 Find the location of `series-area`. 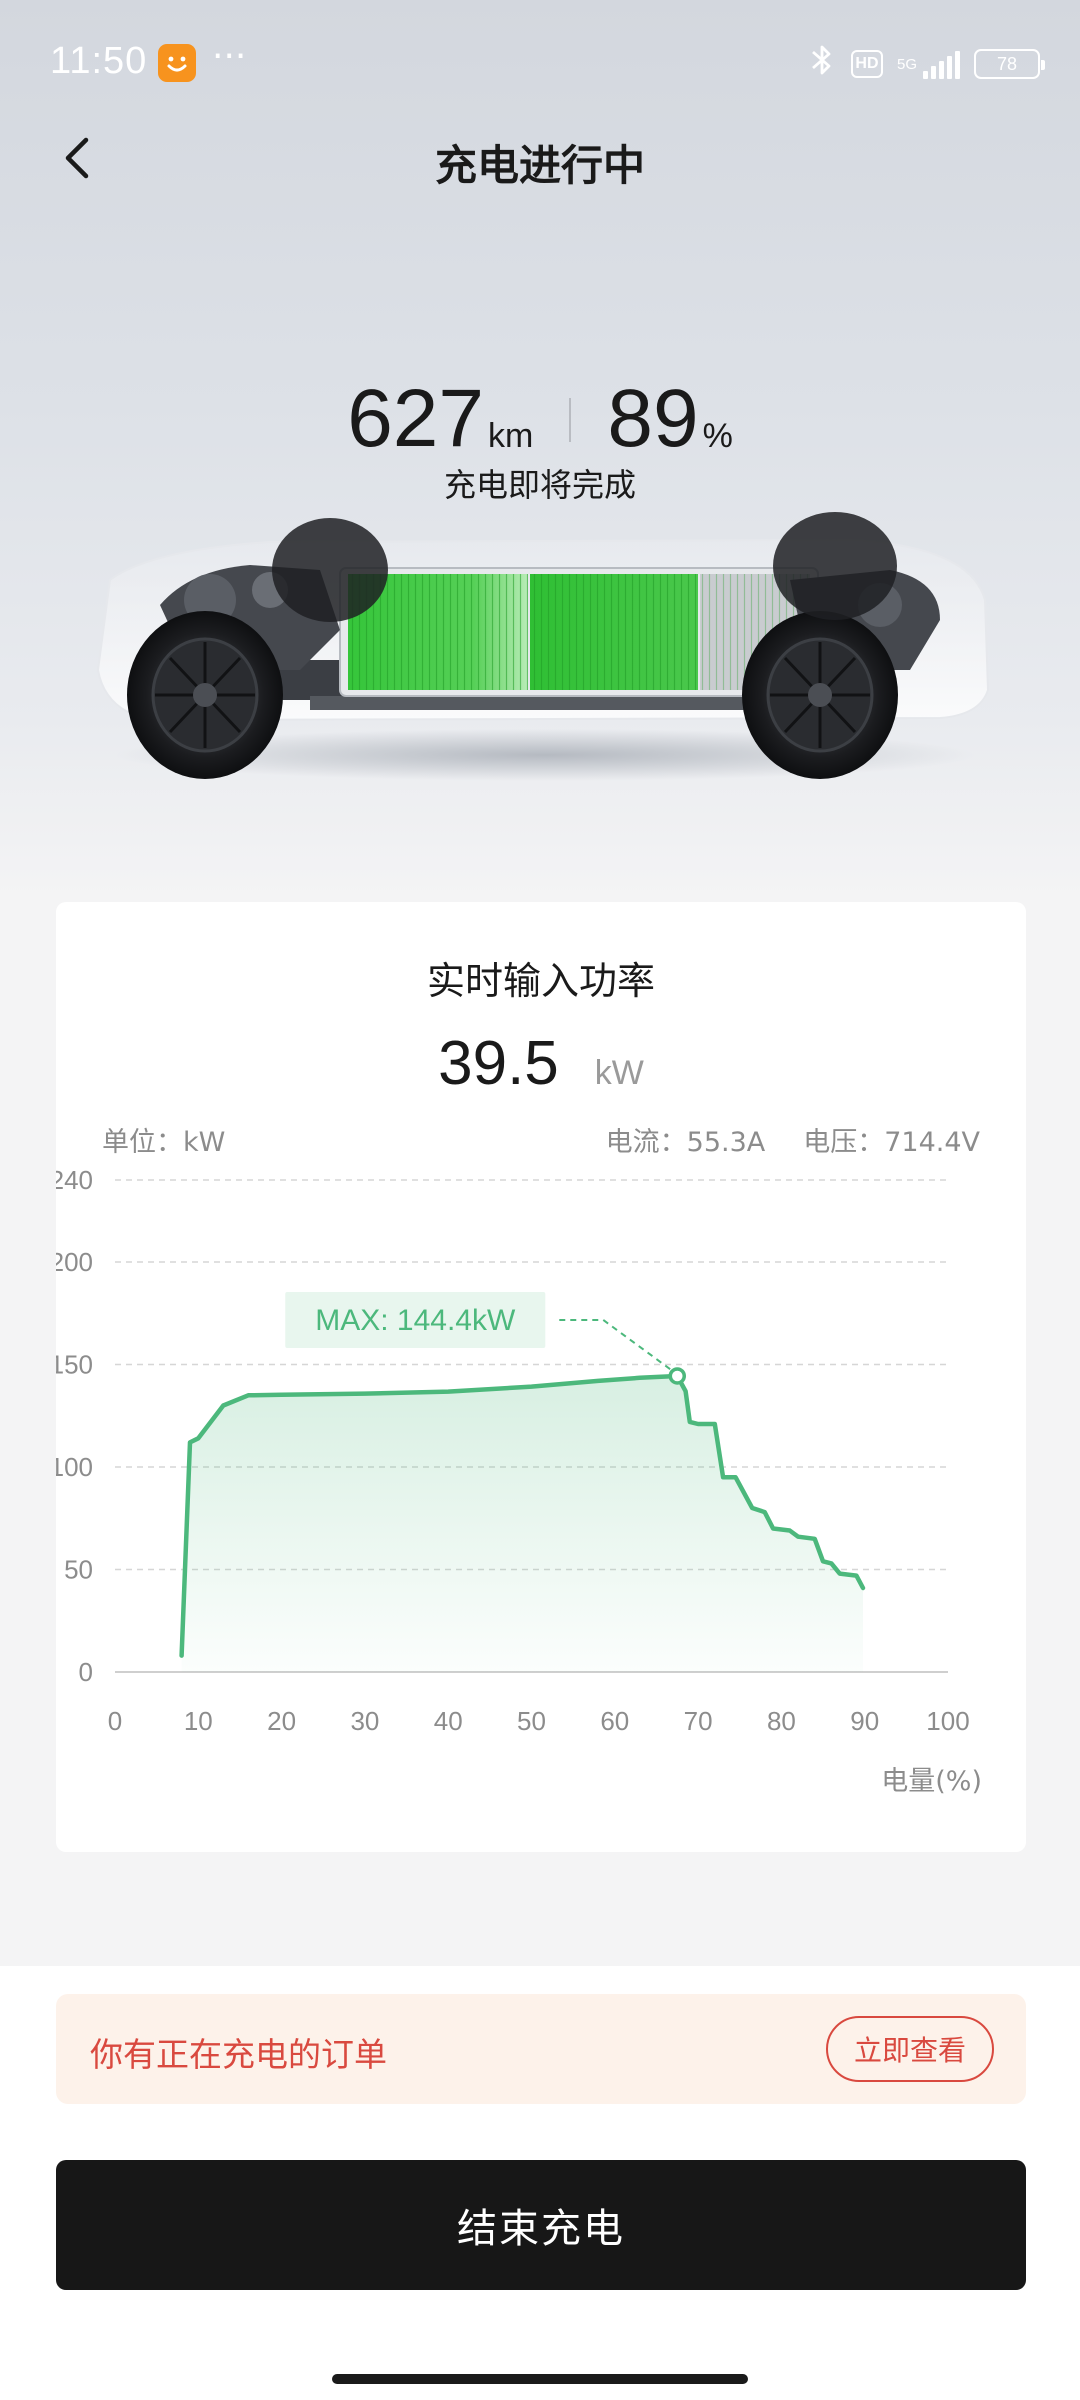

series-area is located at coordinates (522, 1524).